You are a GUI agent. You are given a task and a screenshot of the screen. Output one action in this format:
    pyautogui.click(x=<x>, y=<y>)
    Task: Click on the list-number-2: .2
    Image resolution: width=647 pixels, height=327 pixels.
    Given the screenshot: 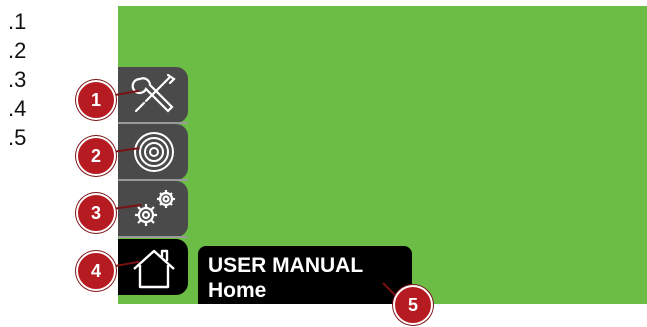 What is the action you would take?
    pyautogui.click(x=17, y=50)
    